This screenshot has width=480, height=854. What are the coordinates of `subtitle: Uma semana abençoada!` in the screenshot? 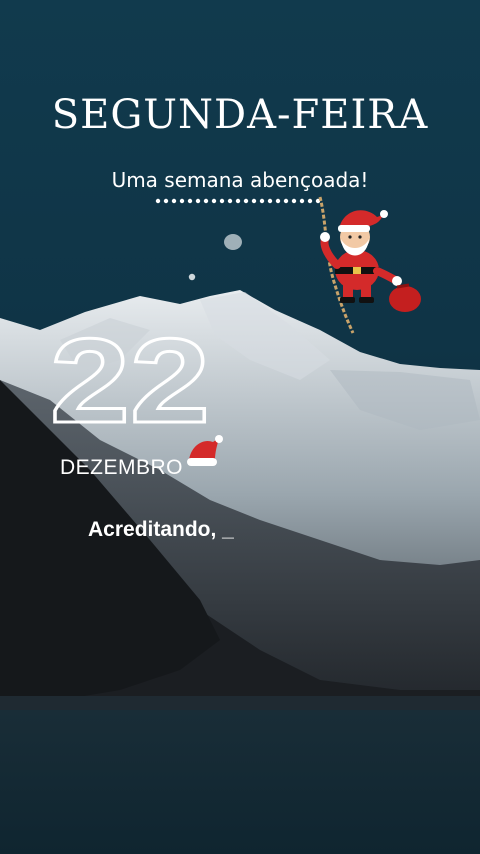 It's located at (240, 180).